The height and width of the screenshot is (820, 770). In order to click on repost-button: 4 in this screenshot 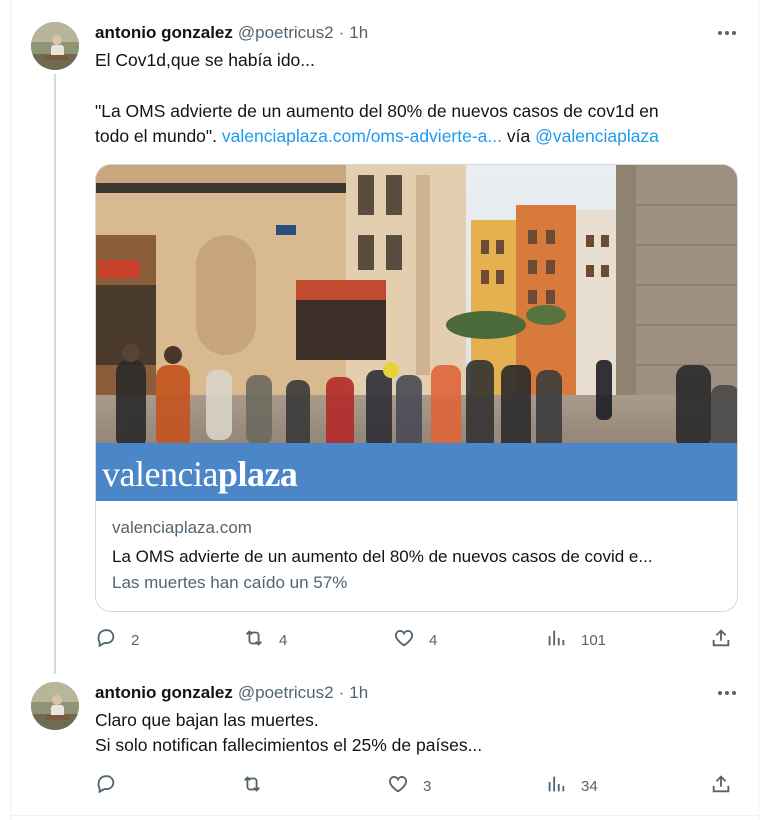, I will do `click(265, 640)`.